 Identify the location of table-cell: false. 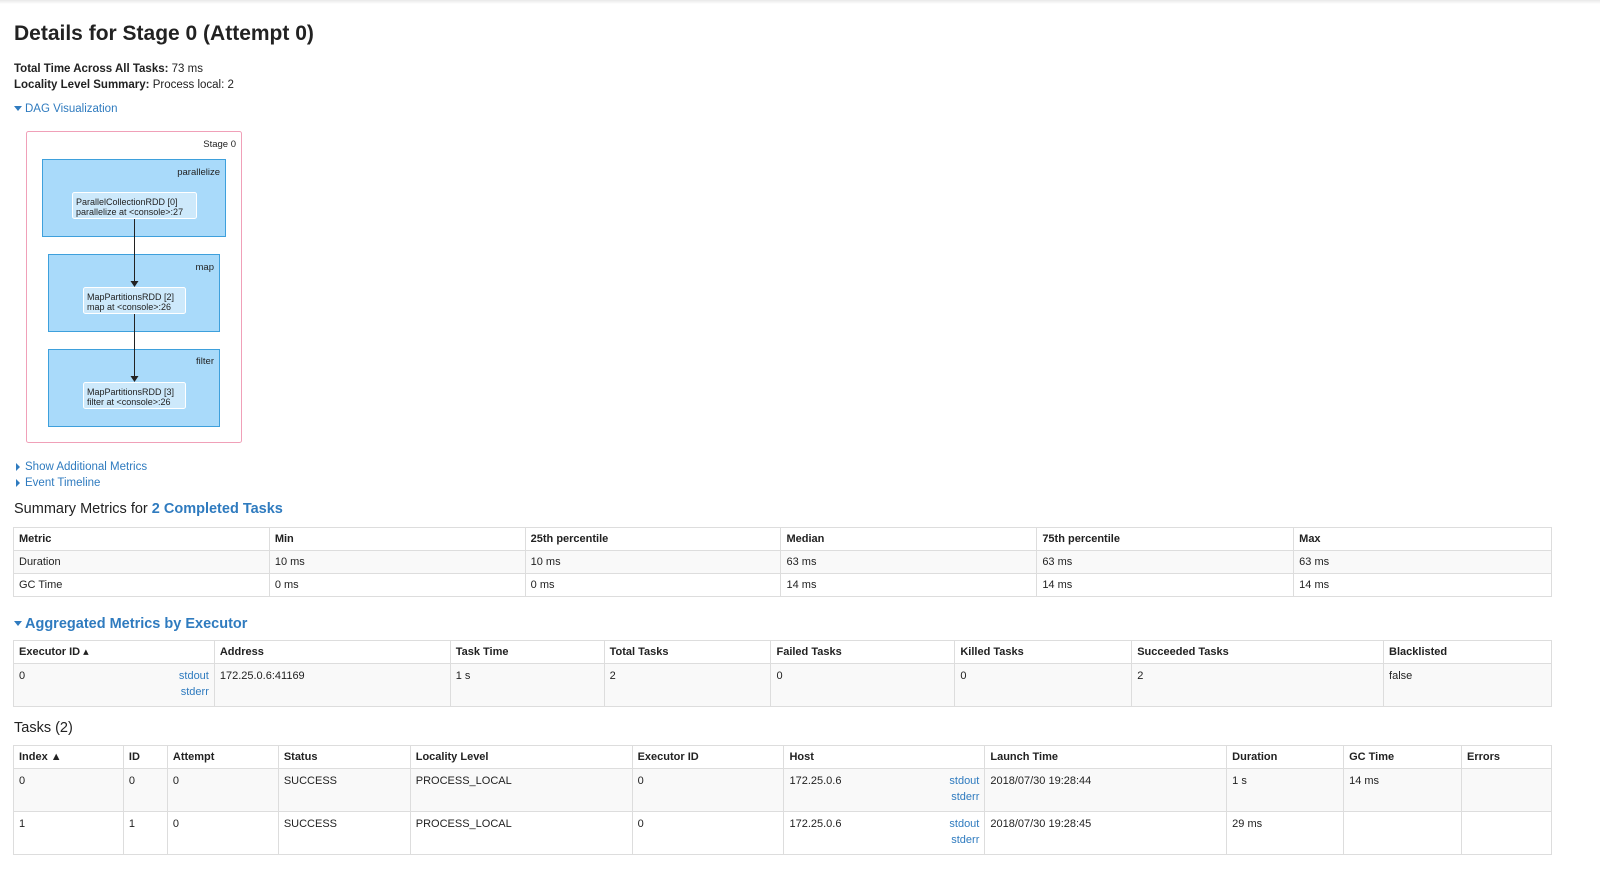
(1467, 685).